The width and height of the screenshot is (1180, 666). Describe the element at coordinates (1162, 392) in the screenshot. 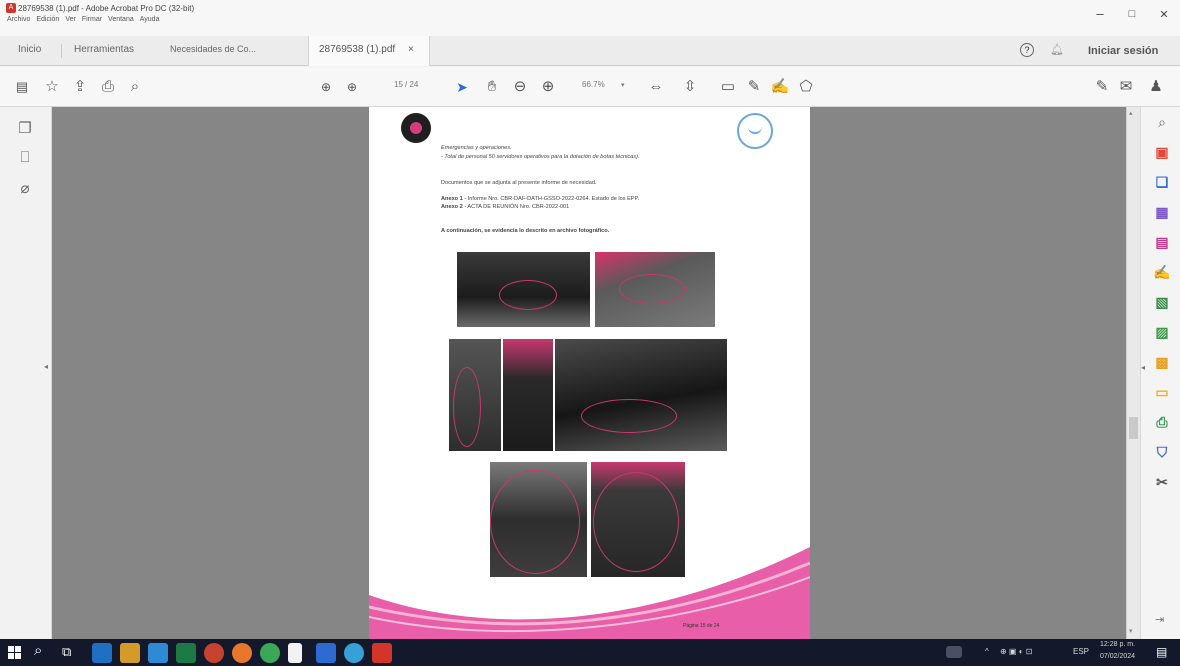

I see `comment-tool-icon: ▭` at that location.